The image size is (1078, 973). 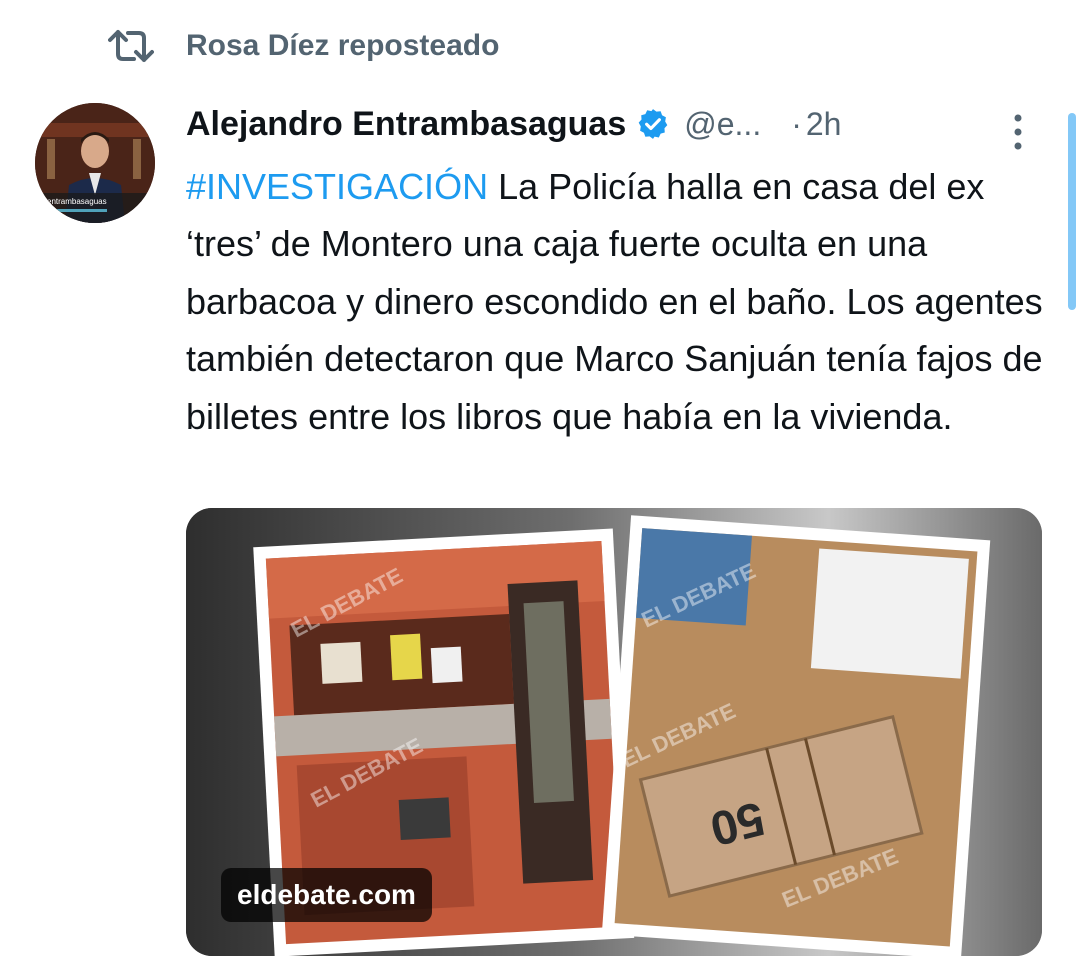 I want to click on author-name: Alejandro Entrambasaguas, so click(x=406, y=124).